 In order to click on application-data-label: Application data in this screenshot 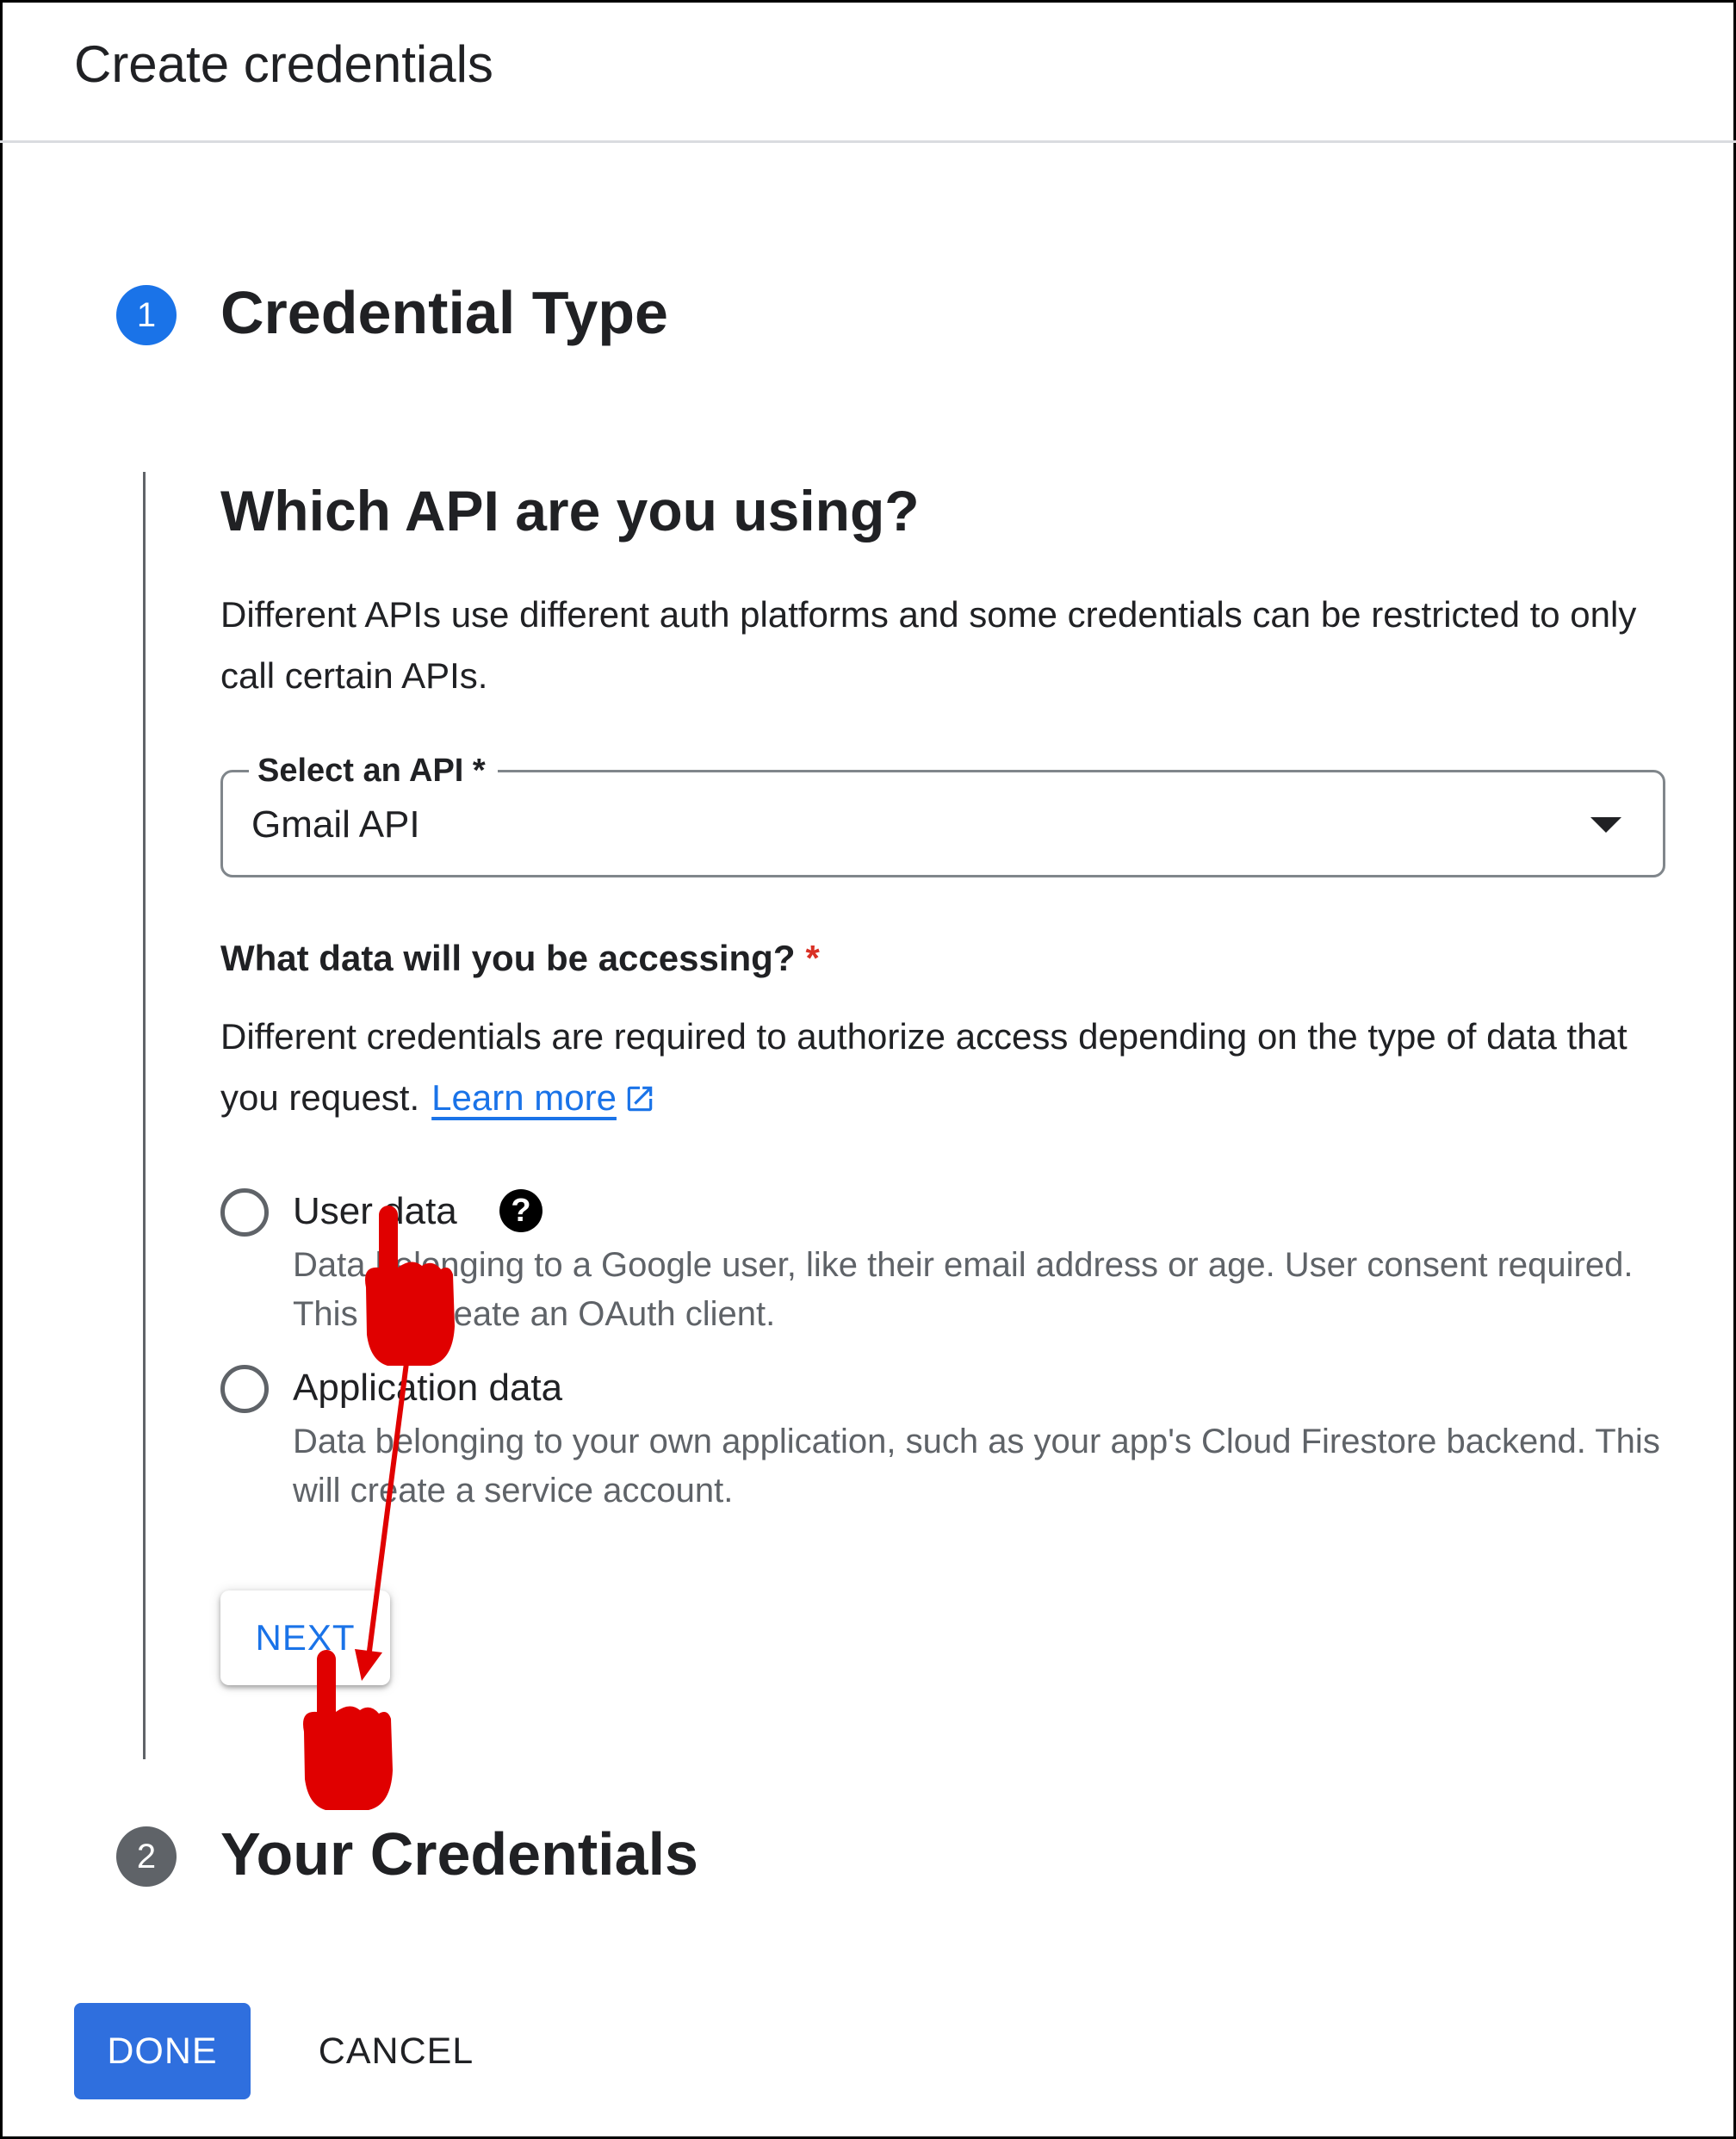, I will do `click(428, 1389)`.